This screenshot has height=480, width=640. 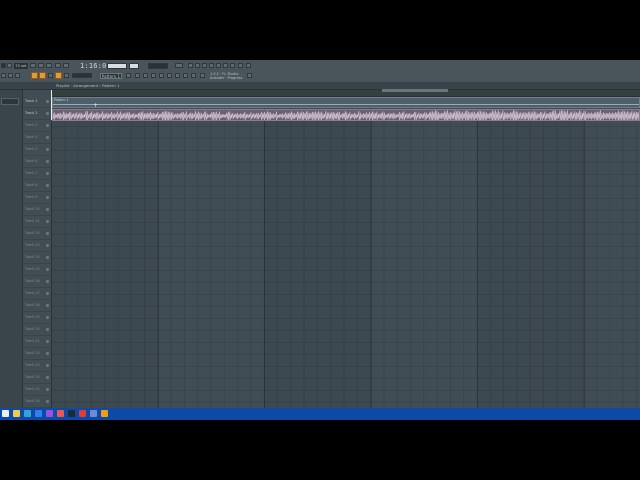 What do you see at coordinates (37, 354) in the screenshot?
I see `track-header: Track 22` at bounding box center [37, 354].